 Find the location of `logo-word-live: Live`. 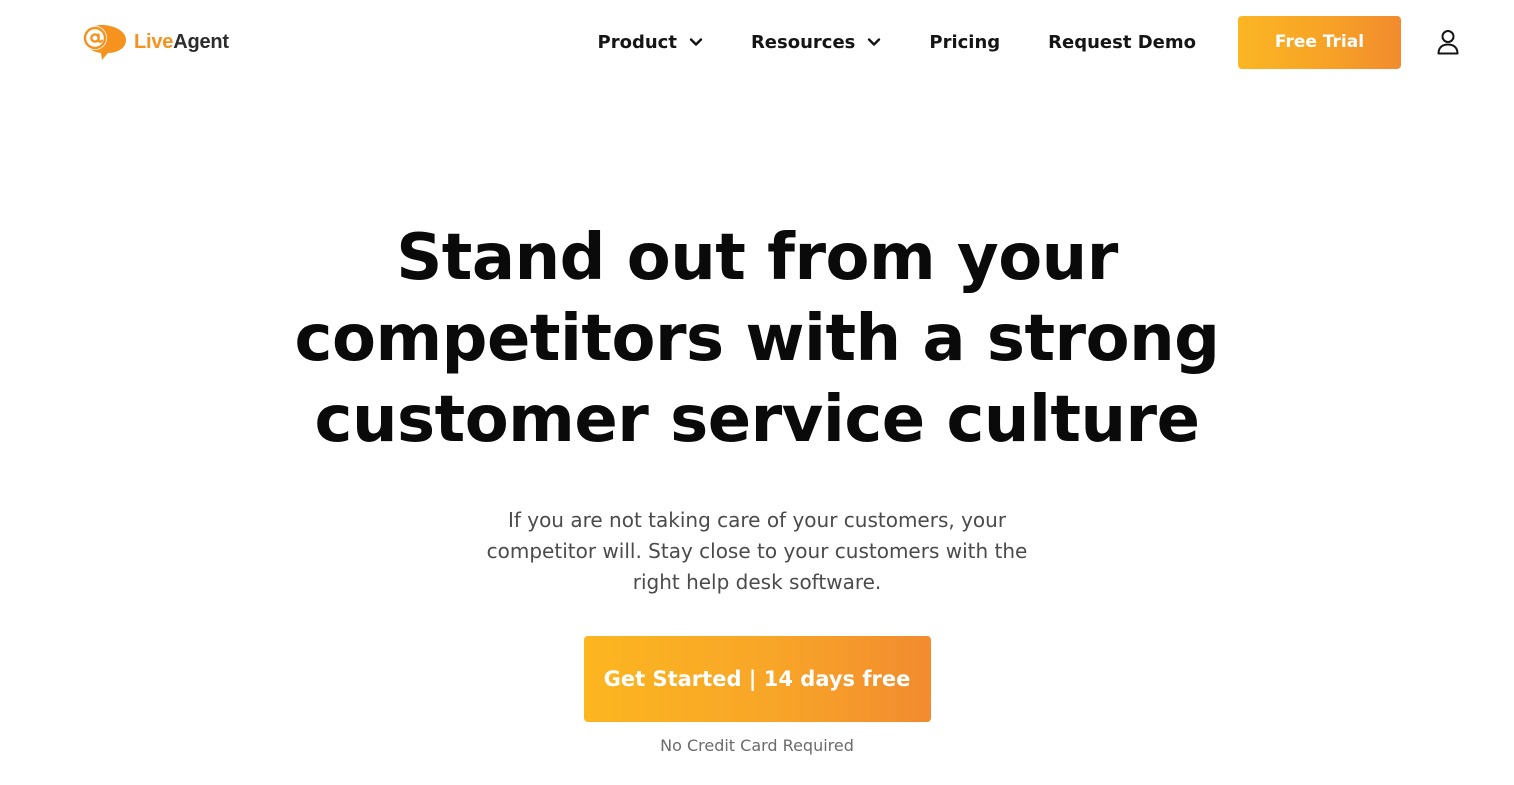

logo-word-live: Live is located at coordinates (154, 41).